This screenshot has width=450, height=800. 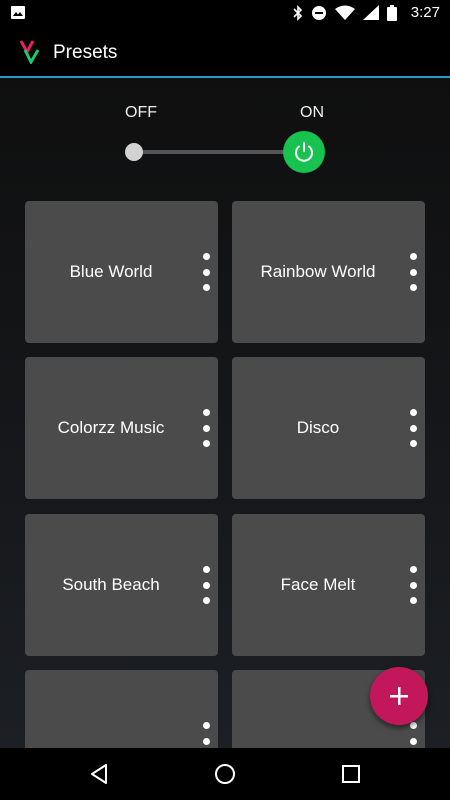 I want to click on add-preset-button, so click(x=399, y=696).